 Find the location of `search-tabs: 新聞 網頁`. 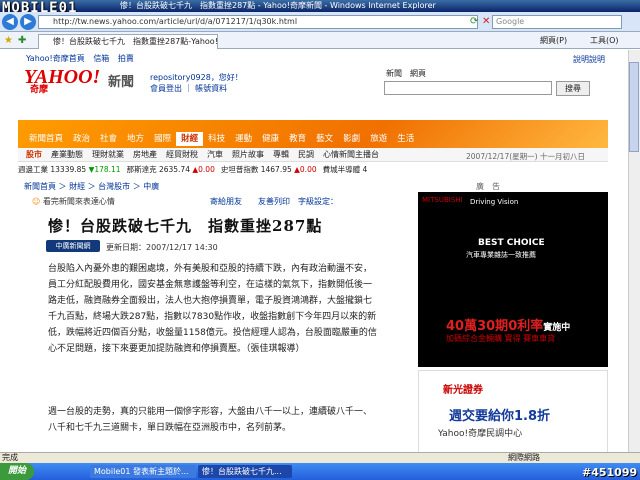

search-tabs: 新聞 網頁 is located at coordinates (406, 73).